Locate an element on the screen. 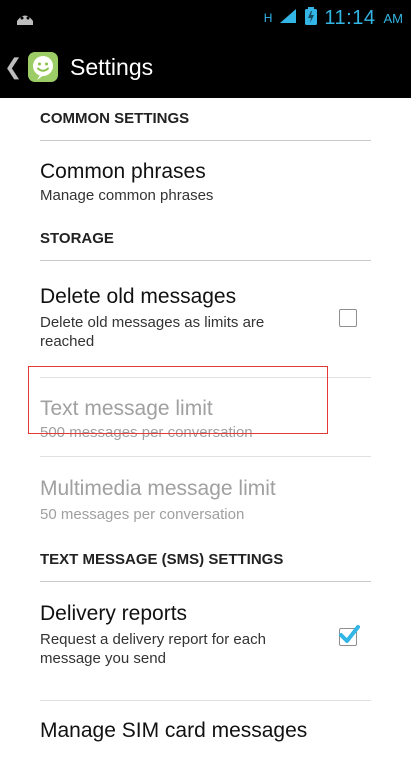 Image resolution: width=411 pixels, height=761 pixels. pref-delivery-reports-title: Delivery reports is located at coordinates (114, 613).